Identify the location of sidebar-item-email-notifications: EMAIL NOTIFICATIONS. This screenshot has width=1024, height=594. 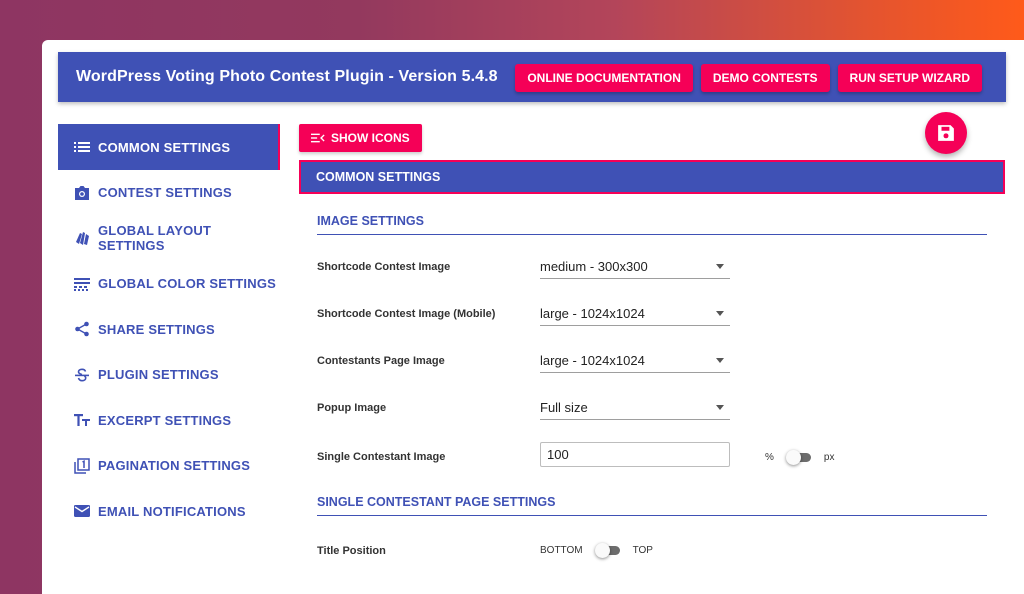
(168, 512).